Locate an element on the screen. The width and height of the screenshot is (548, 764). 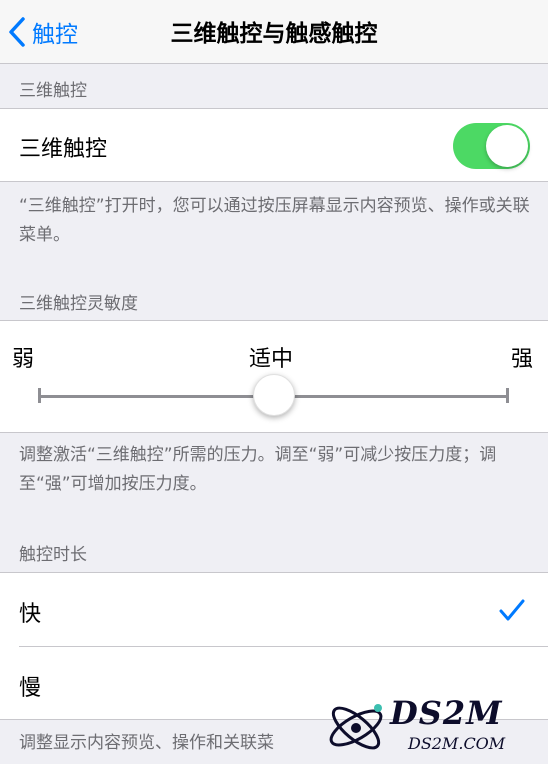
duration-option-fast: 快 is located at coordinates (274, 610).